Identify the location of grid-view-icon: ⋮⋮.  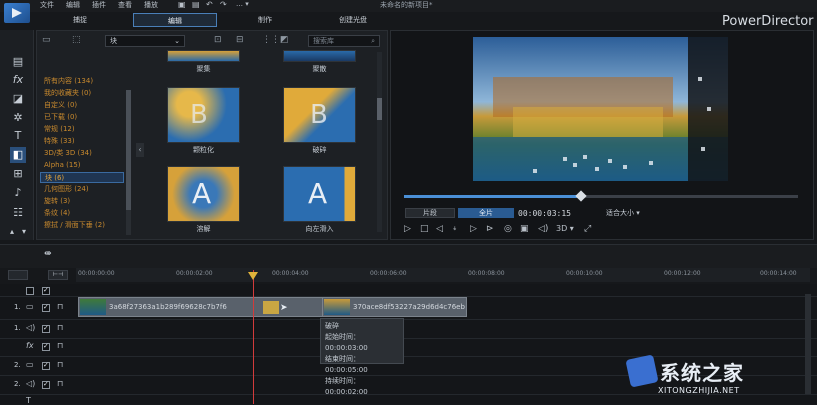
(271, 40).